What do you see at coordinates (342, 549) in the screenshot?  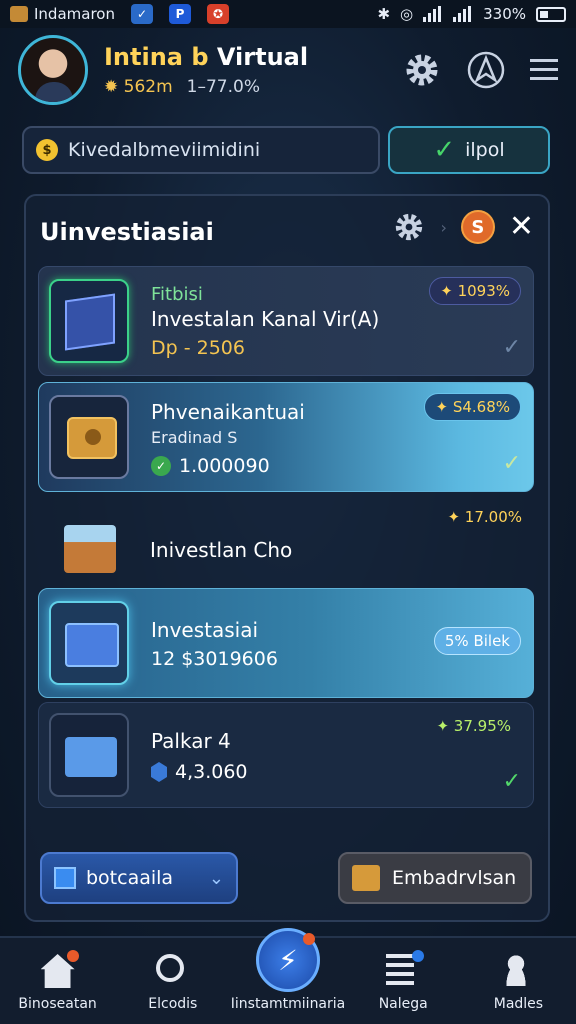 I see `card-body: Inivestlan Cho` at bounding box center [342, 549].